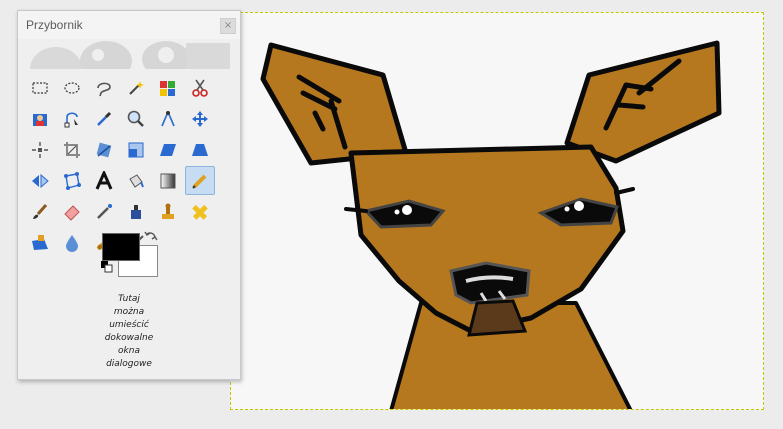 The width and height of the screenshot is (783, 429). What do you see at coordinates (40, 180) in the screenshot?
I see `flip-icon` at bounding box center [40, 180].